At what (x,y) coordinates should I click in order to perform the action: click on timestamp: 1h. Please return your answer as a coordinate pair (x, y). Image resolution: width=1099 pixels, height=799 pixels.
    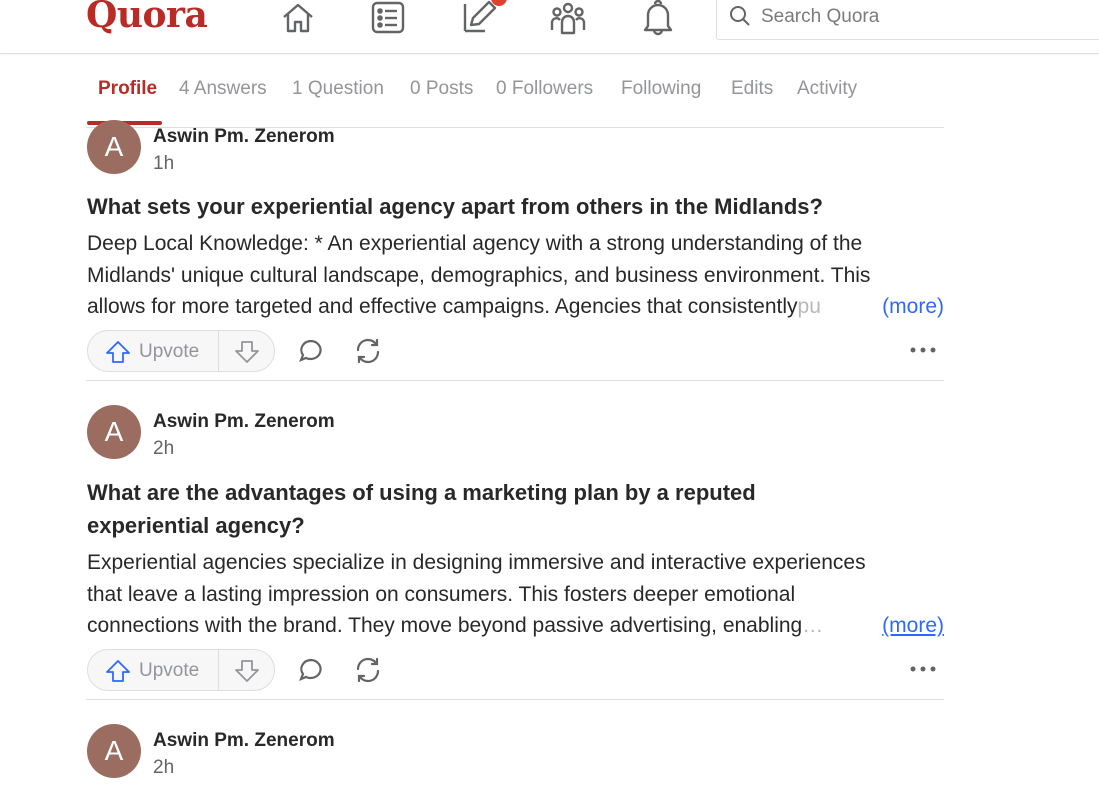
    Looking at the image, I should click on (163, 164).